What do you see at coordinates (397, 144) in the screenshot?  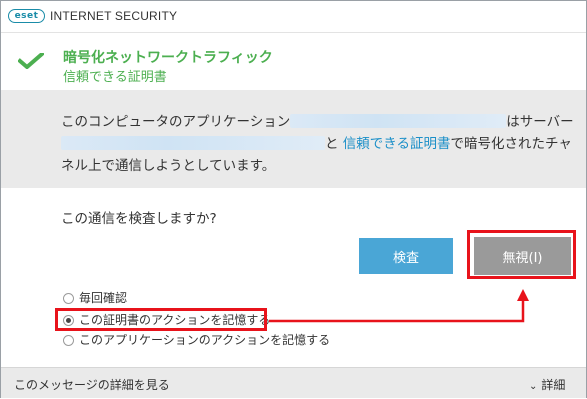 I see `trusted-certificate-link: 信頼できる証明書` at bounding box center [397, 144].